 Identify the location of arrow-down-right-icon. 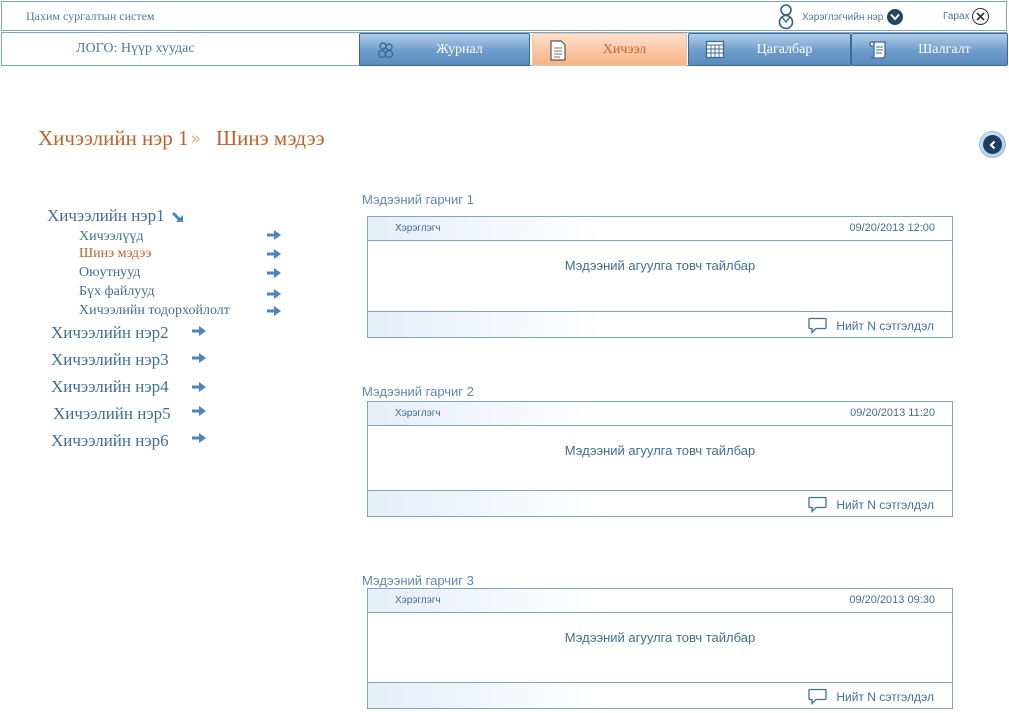
(177, 217).